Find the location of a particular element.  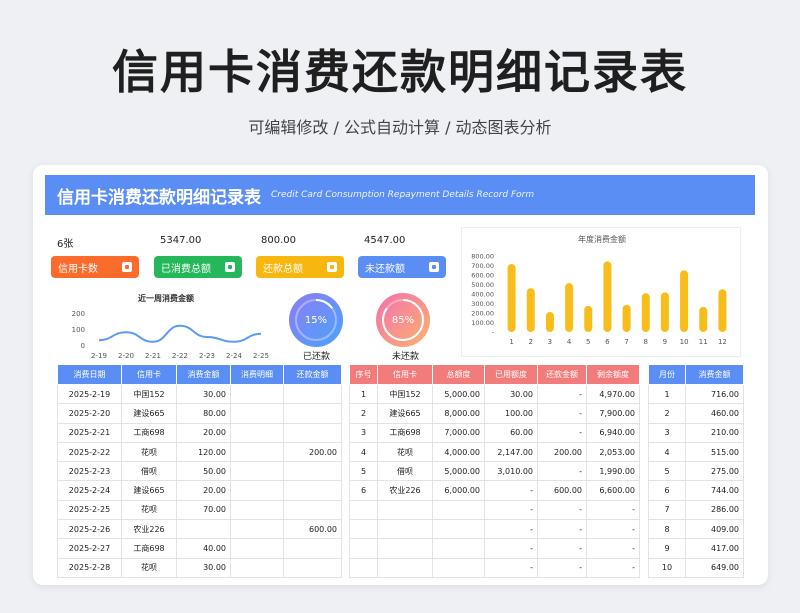

table-cell: 460.00 is located at coordinates (714, 413).